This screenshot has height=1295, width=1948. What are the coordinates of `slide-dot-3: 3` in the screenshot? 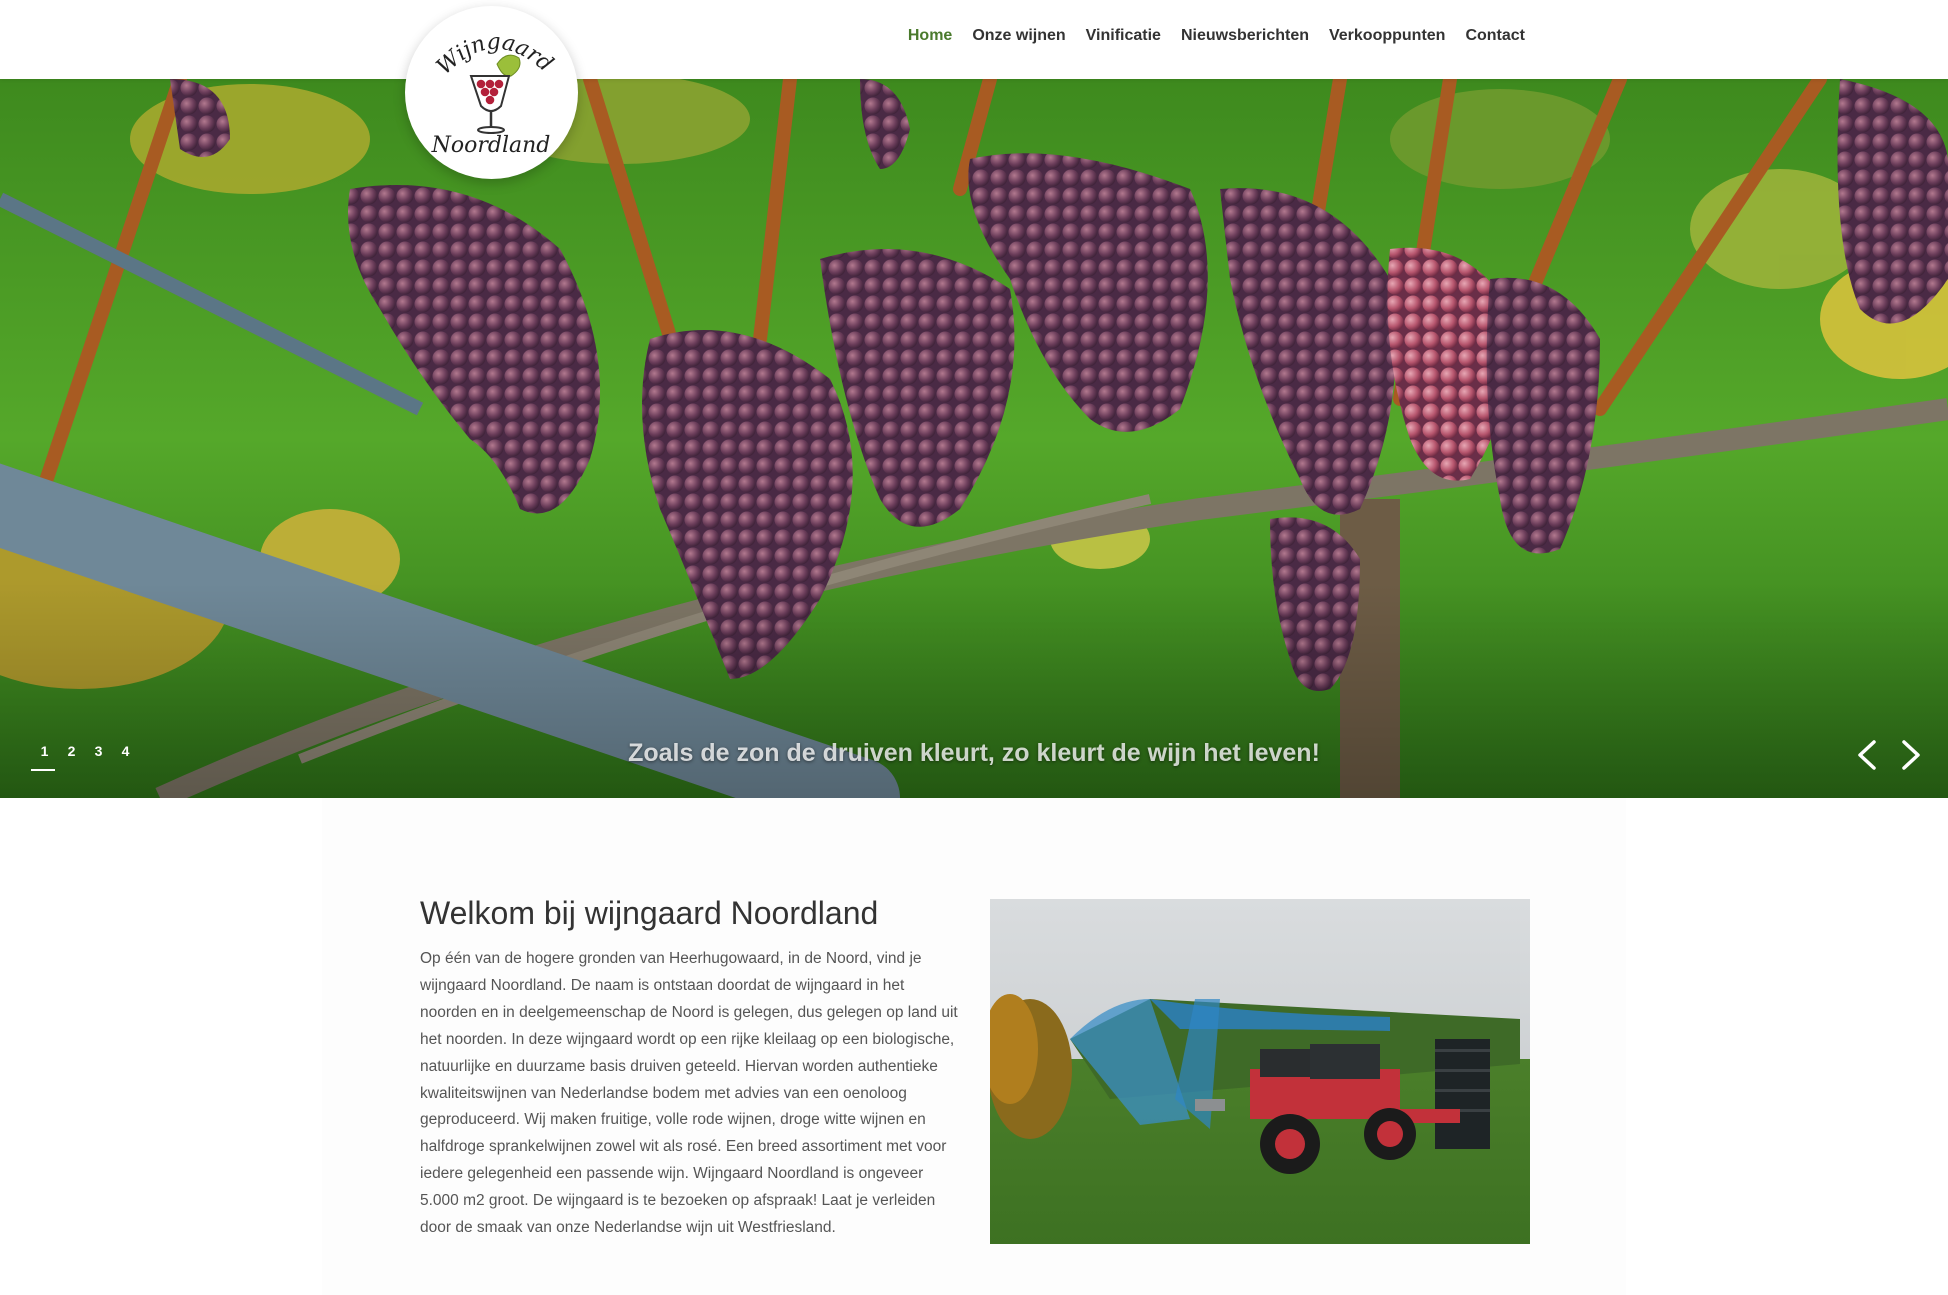 It's located at (98, 757).